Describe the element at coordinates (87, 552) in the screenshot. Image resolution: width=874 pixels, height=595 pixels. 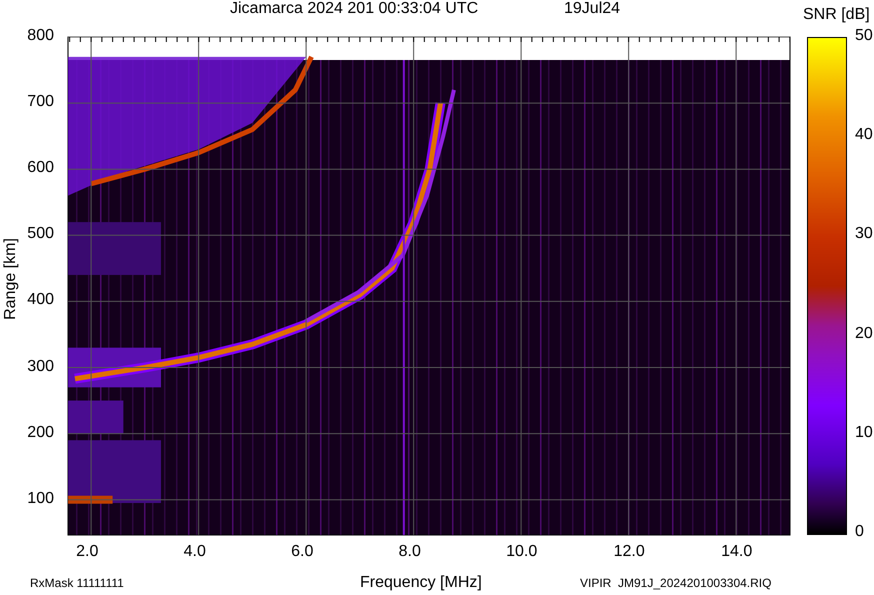
I see `x-tick-label: 2.0` at that location.